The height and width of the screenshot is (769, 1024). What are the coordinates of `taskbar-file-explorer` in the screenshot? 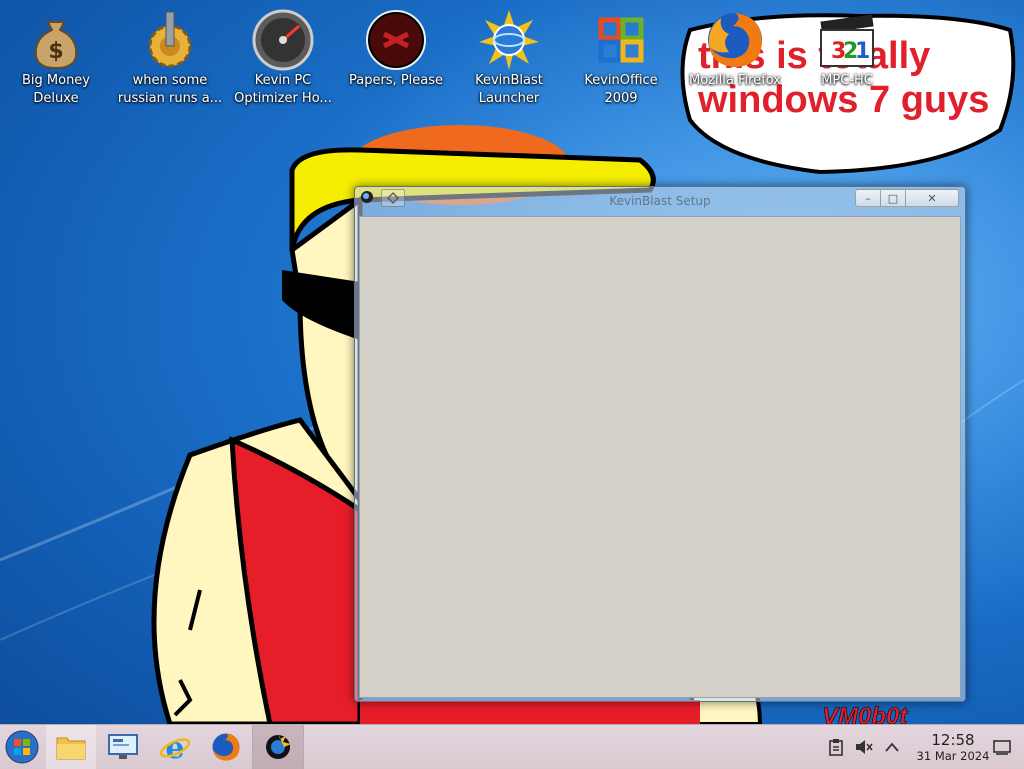 It's located at (71, 747).